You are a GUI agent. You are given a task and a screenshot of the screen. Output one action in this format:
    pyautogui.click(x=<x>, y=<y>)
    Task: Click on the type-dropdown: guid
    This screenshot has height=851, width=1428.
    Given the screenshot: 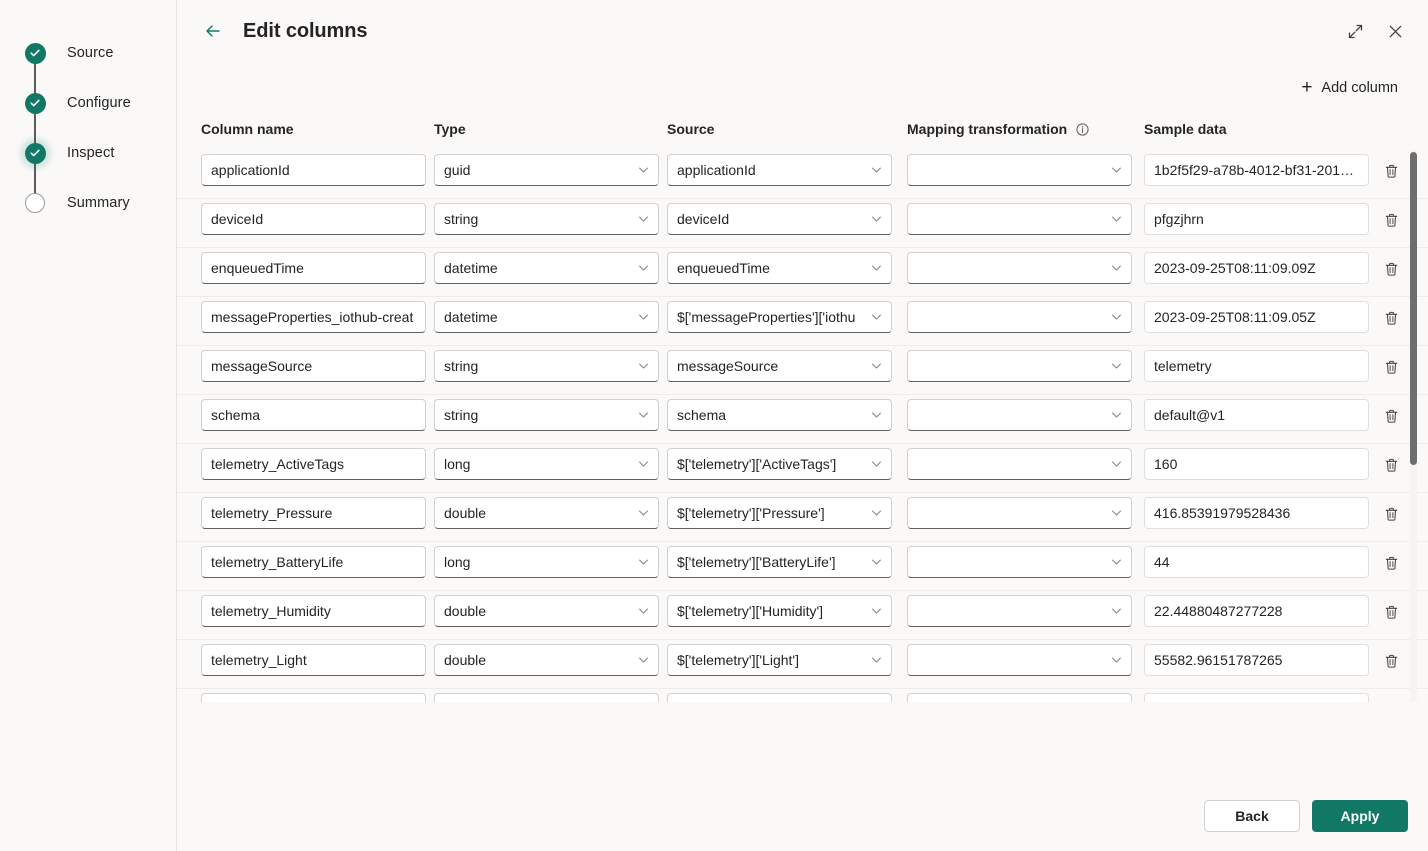 What is the action you would take?
    pyautogui.click(x=546, y=170)
    